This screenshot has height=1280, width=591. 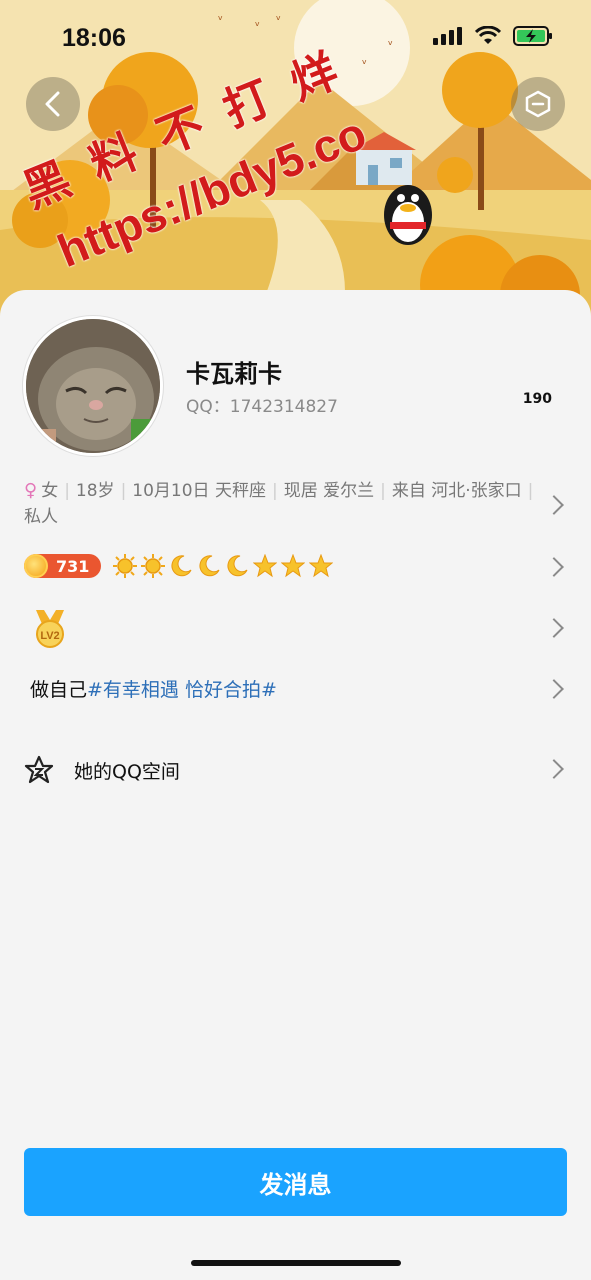 I want to click on info-residence: 现居 爱尔兰, so click(x=329, y=491).